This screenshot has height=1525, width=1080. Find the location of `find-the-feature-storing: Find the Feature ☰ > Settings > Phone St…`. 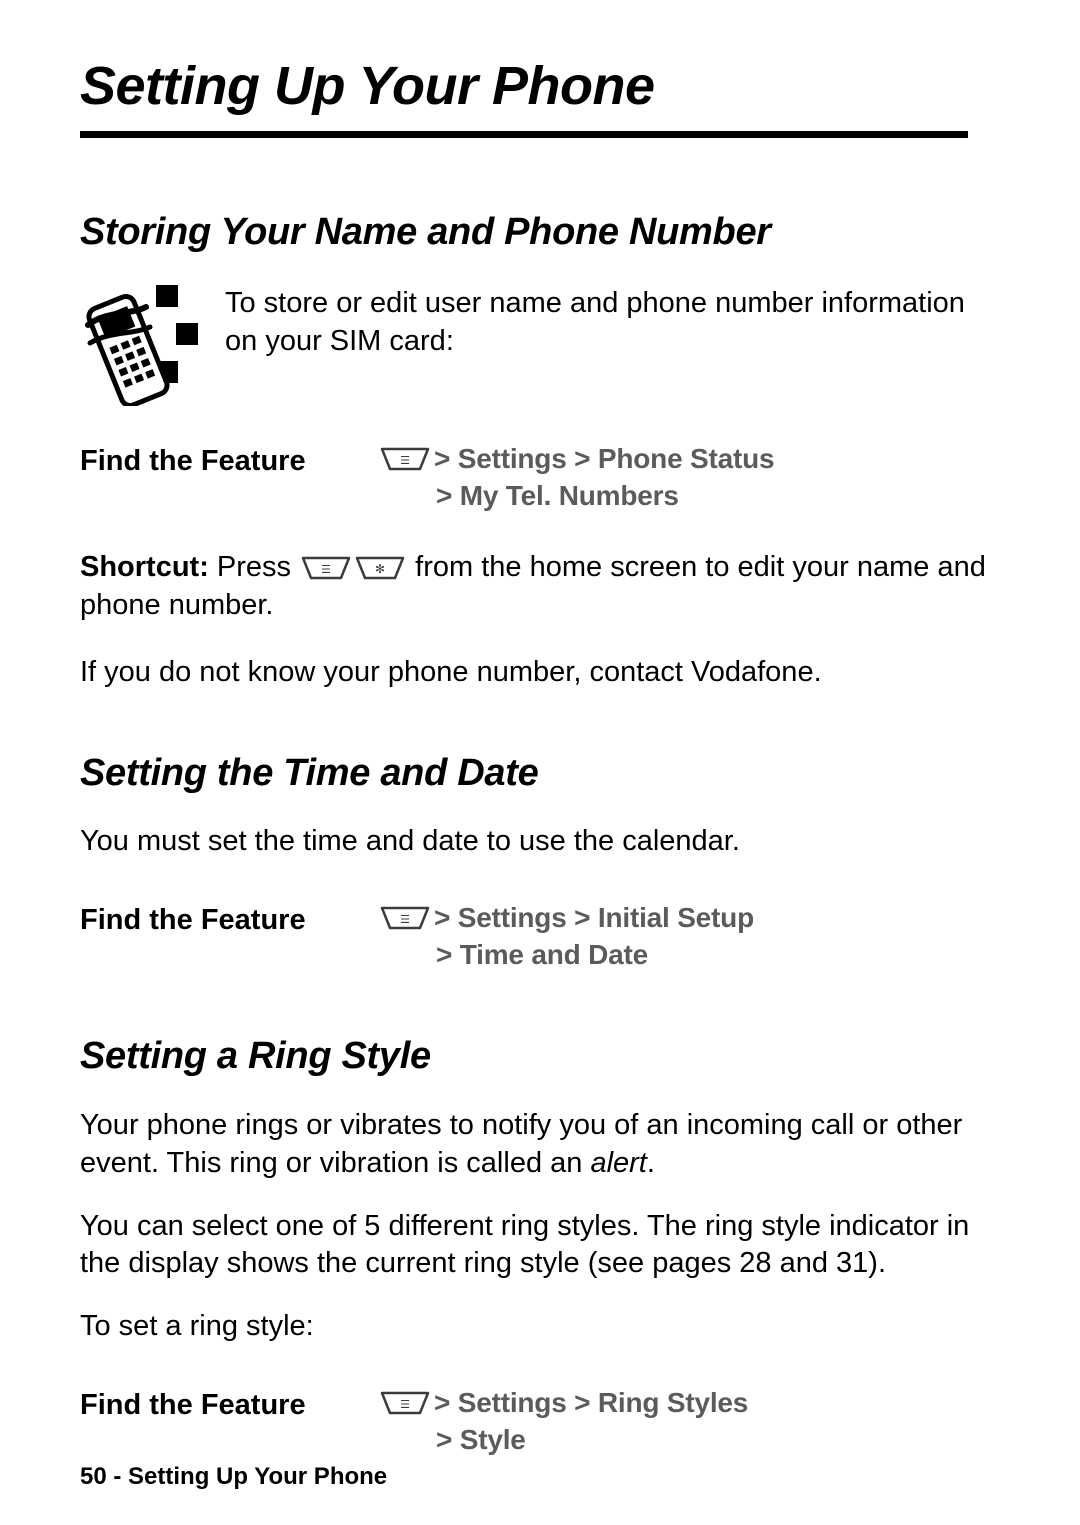

find-the-feature-storing: Find the Feature ☰ > Settings > Phone St… is located at coordinates (540, 478).